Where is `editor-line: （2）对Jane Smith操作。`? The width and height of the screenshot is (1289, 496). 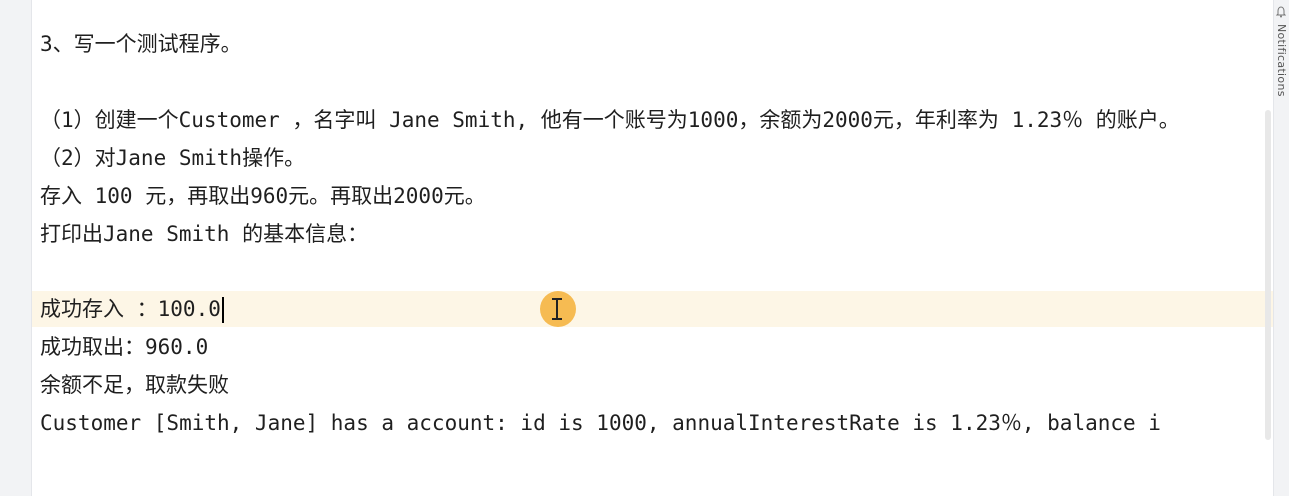
editor-line: （2）对Jane Smith操作。 is located at coordinates (172, 158).